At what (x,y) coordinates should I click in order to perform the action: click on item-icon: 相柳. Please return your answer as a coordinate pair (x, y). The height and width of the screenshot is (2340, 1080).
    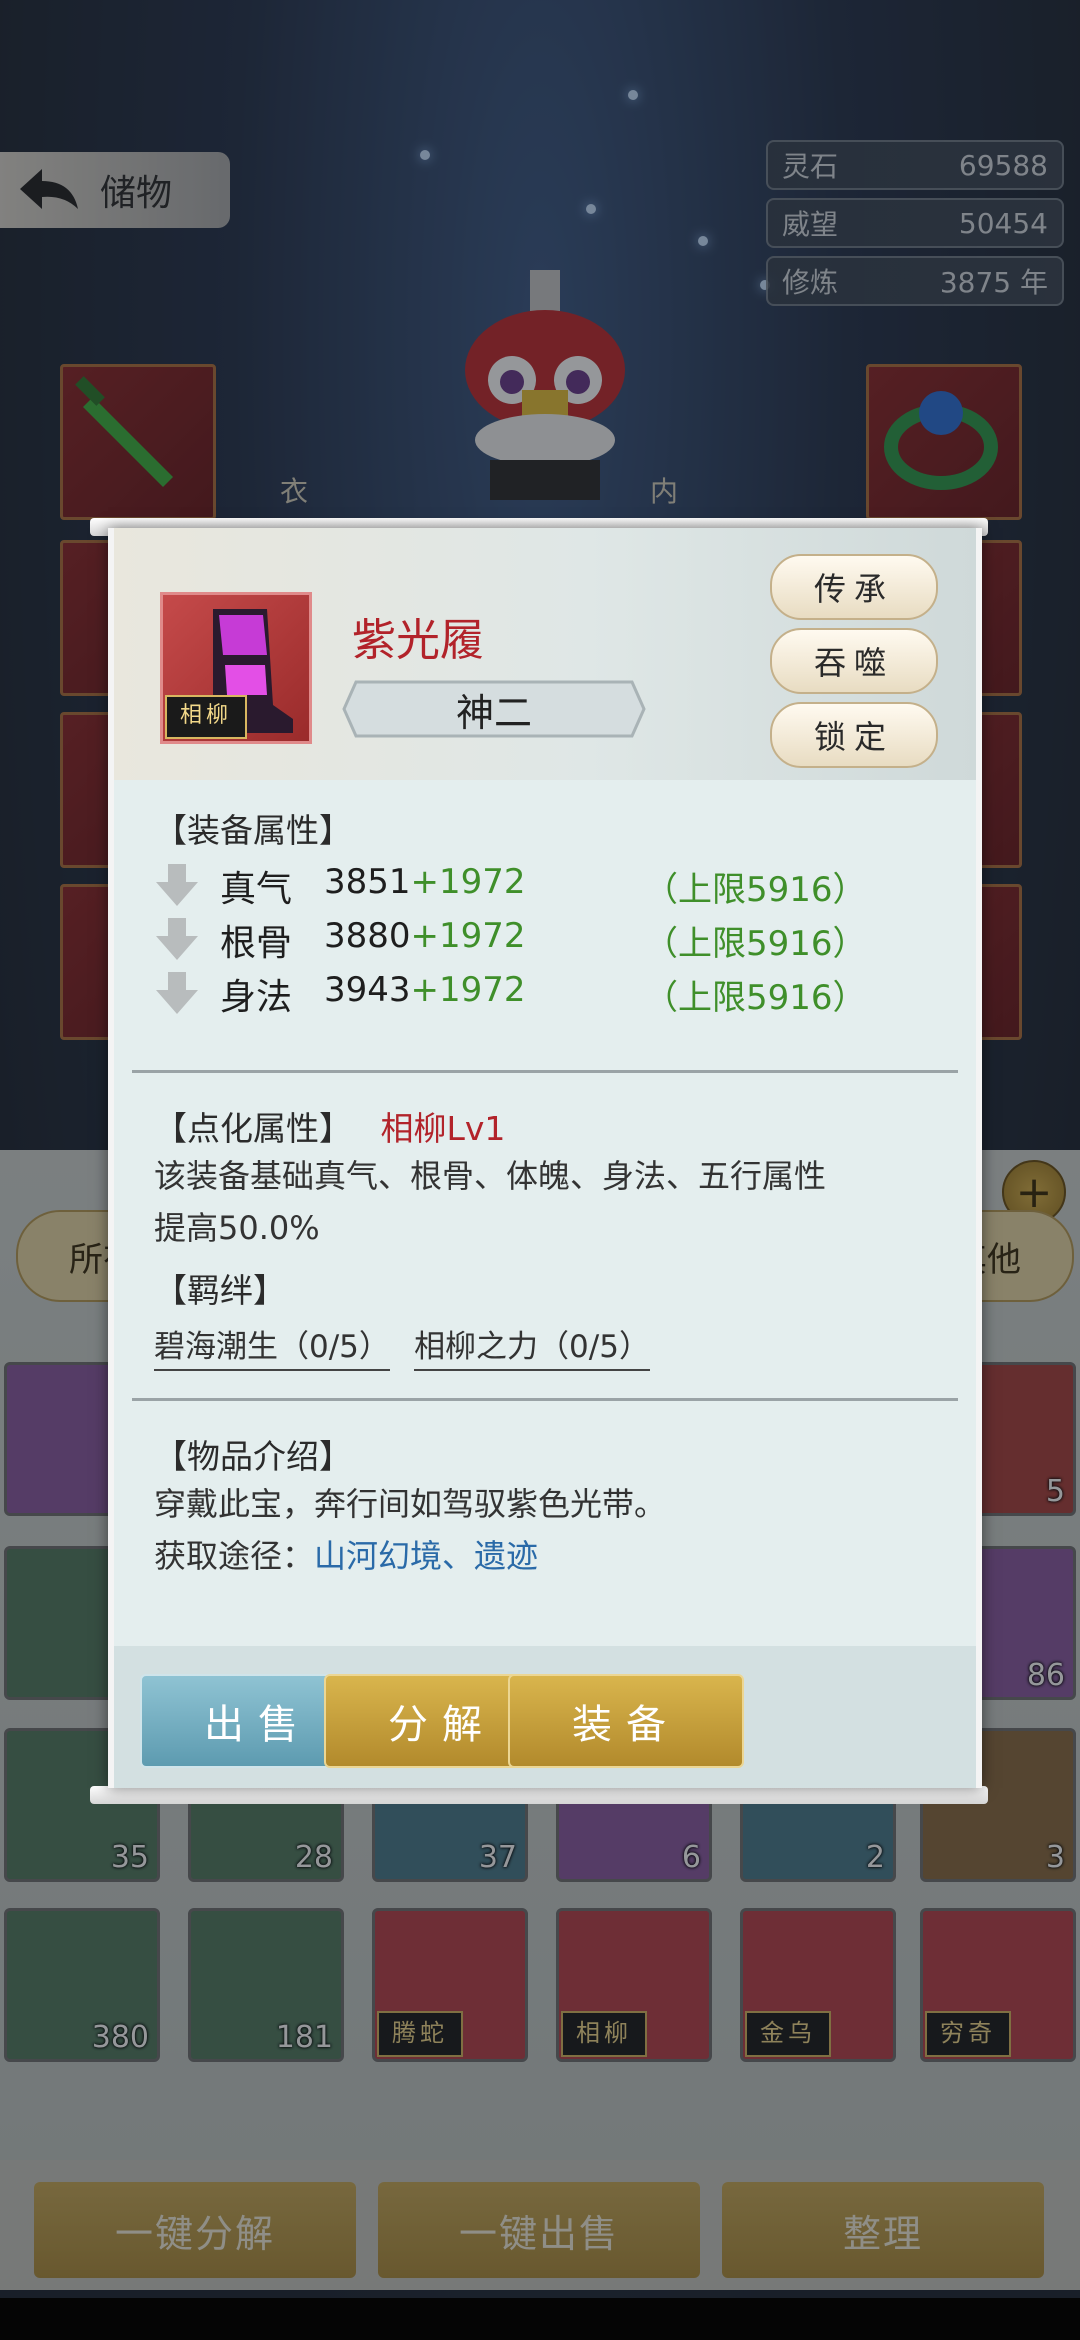
    Looking at the image, I should click on (236, 668).